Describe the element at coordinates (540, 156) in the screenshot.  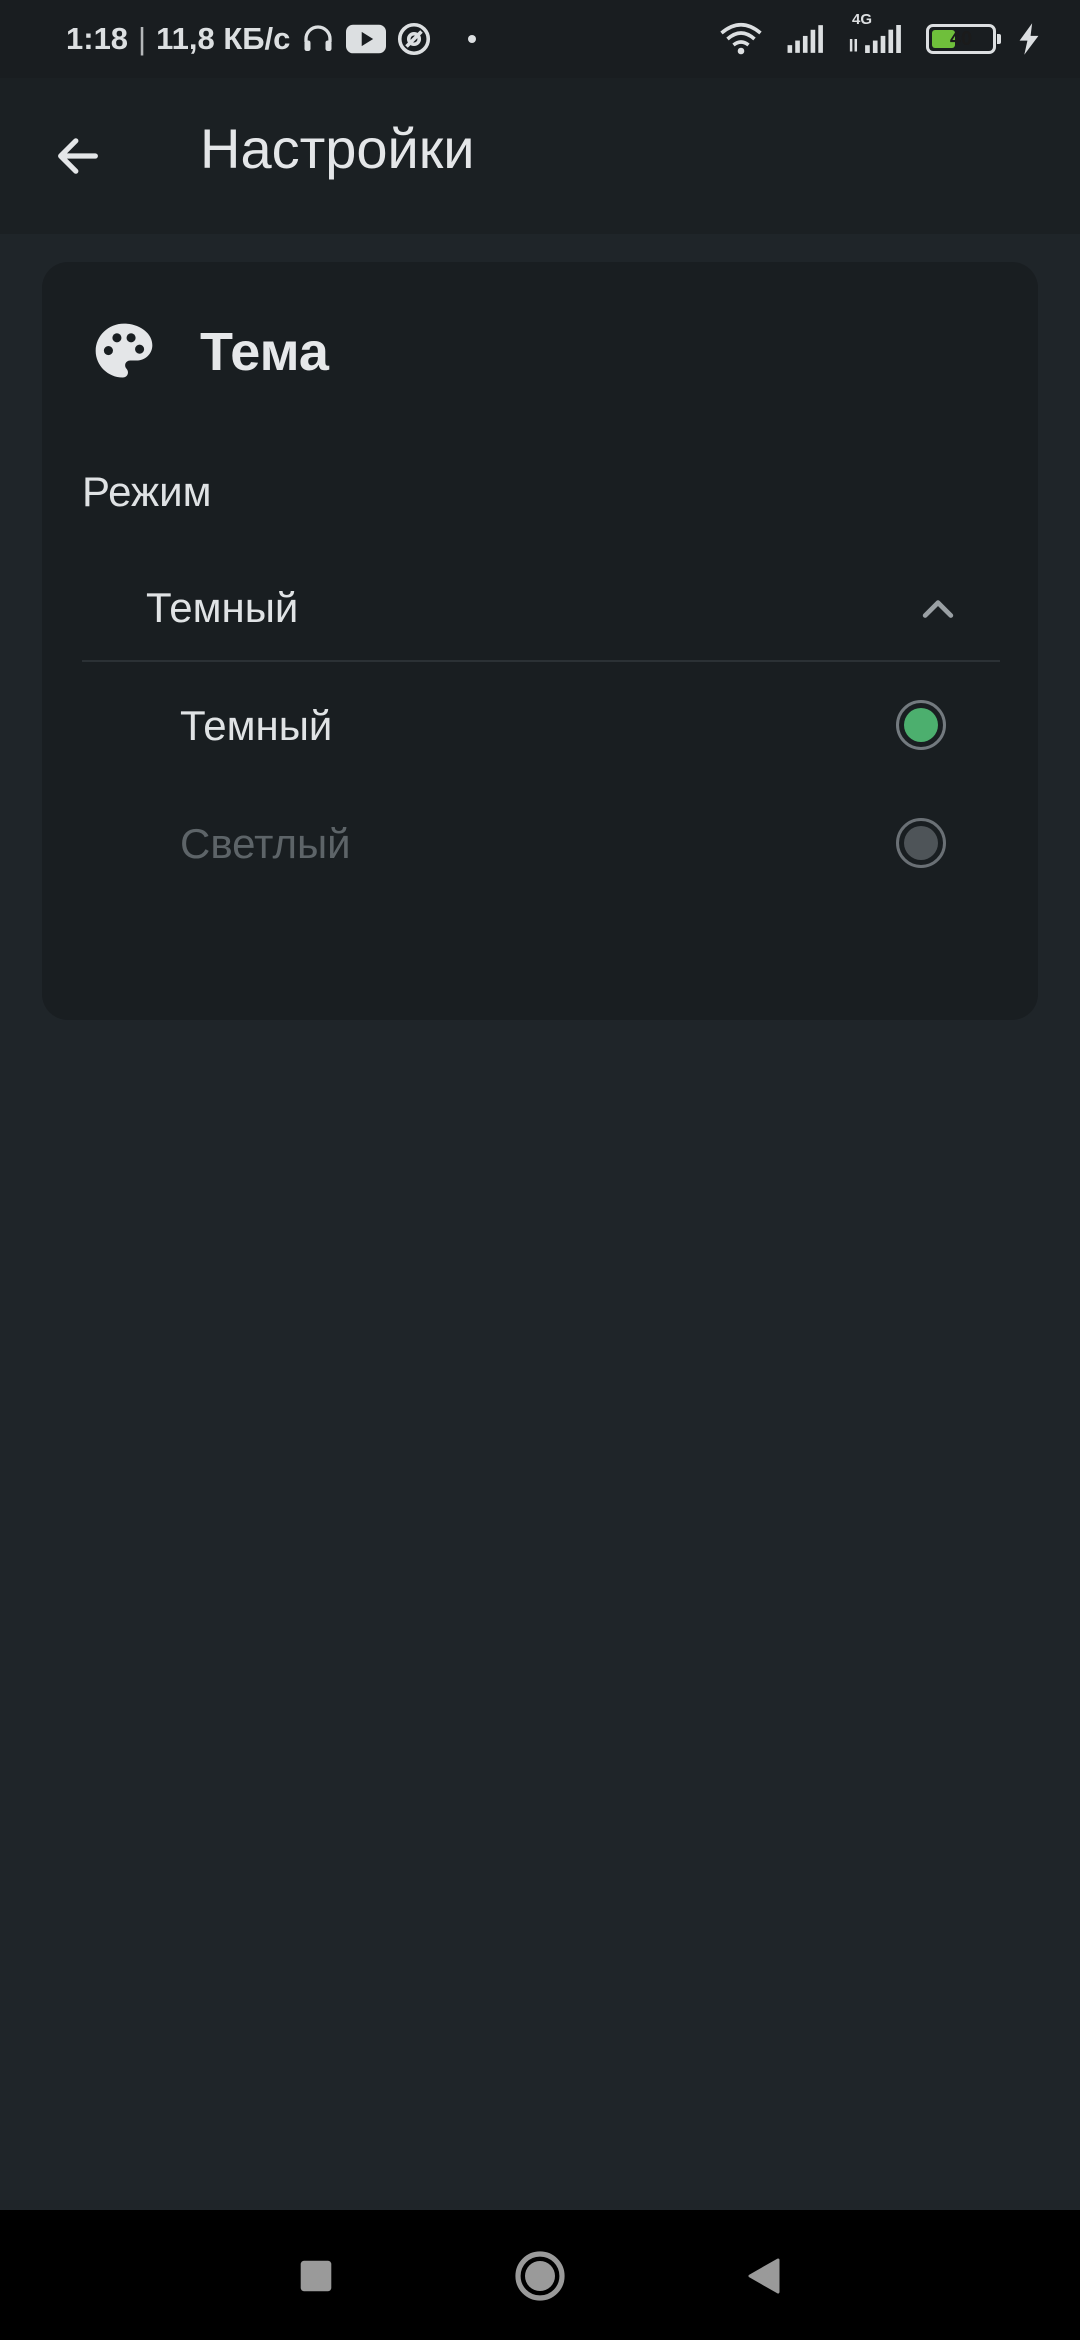
I see `app-bar: Настройки` at that location.